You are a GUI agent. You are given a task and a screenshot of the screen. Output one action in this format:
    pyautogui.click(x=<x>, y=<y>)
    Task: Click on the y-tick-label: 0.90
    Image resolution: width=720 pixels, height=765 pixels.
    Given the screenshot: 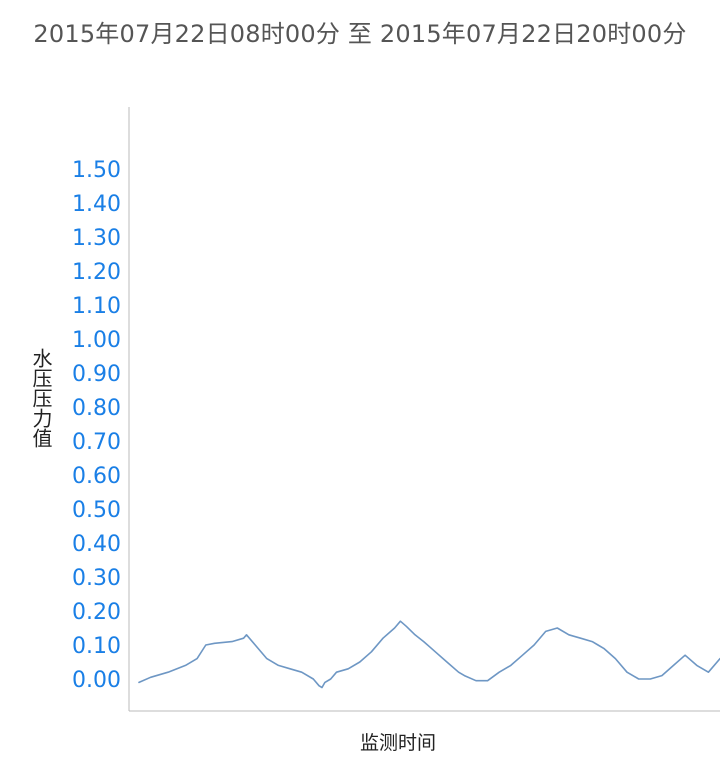 What is the action you would take?
    pyautogui.click(x=96, y=374)
    